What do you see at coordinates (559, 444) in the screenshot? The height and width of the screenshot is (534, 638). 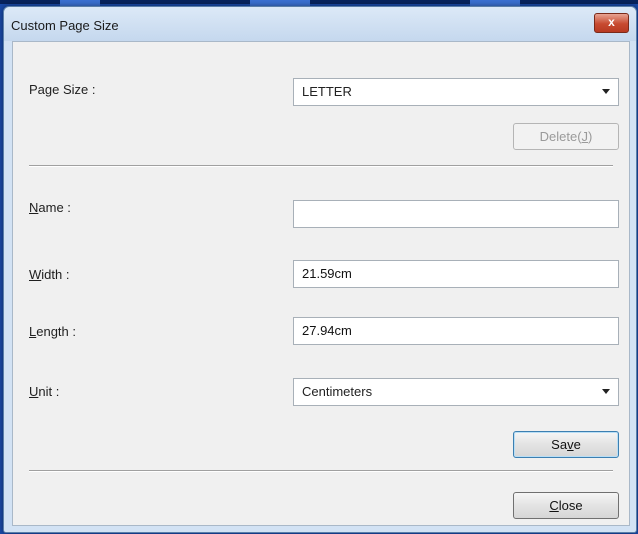 I see `save-label: Sa` at bounding box center [559, 444].